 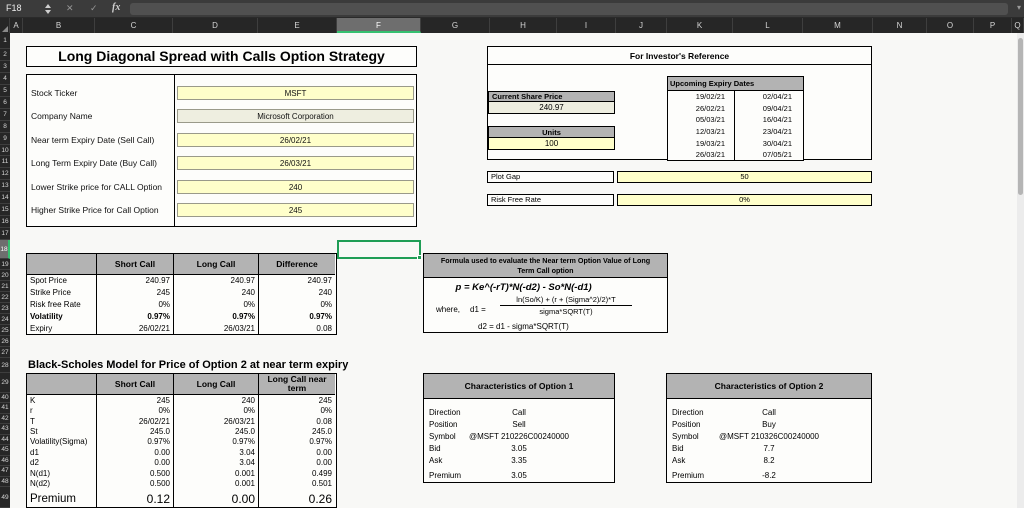 What do you see at coordinates (419, 257) in the screenshot?
I see `fill-handle` at bounding box center [419, 257].